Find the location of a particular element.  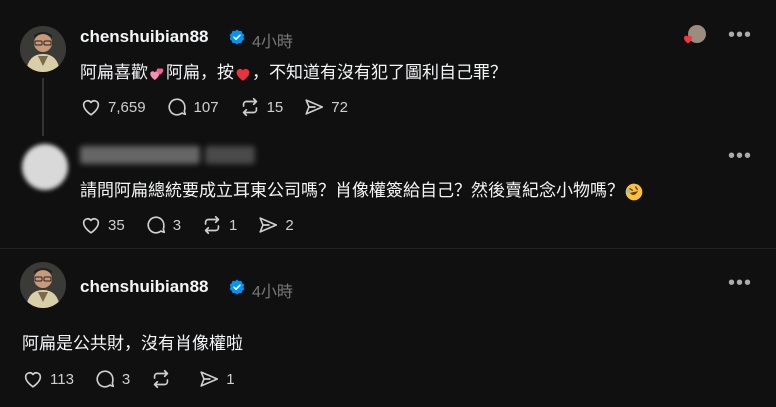

timestamp-blurred is located at coordinates (230, 155).